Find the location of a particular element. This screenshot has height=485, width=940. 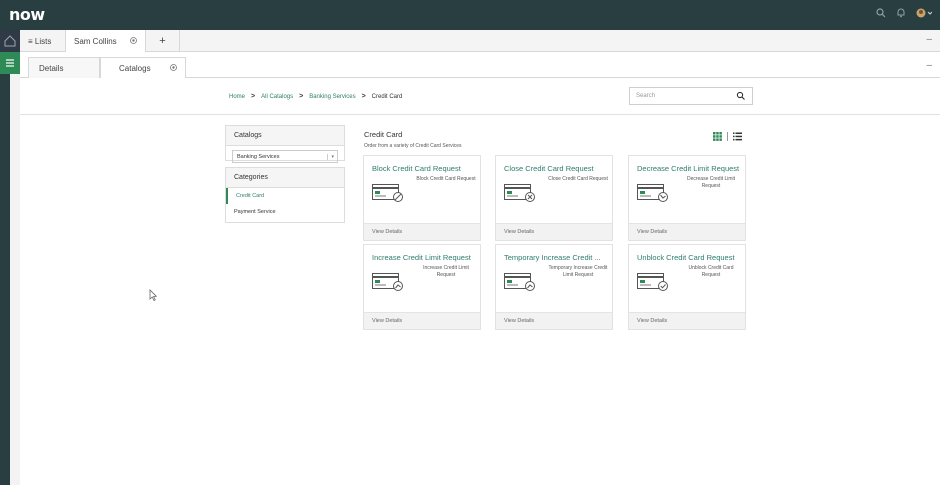

workspace-tab-bar: ≡ Lists Sam Collins + – is located at coordinates (480, 41).